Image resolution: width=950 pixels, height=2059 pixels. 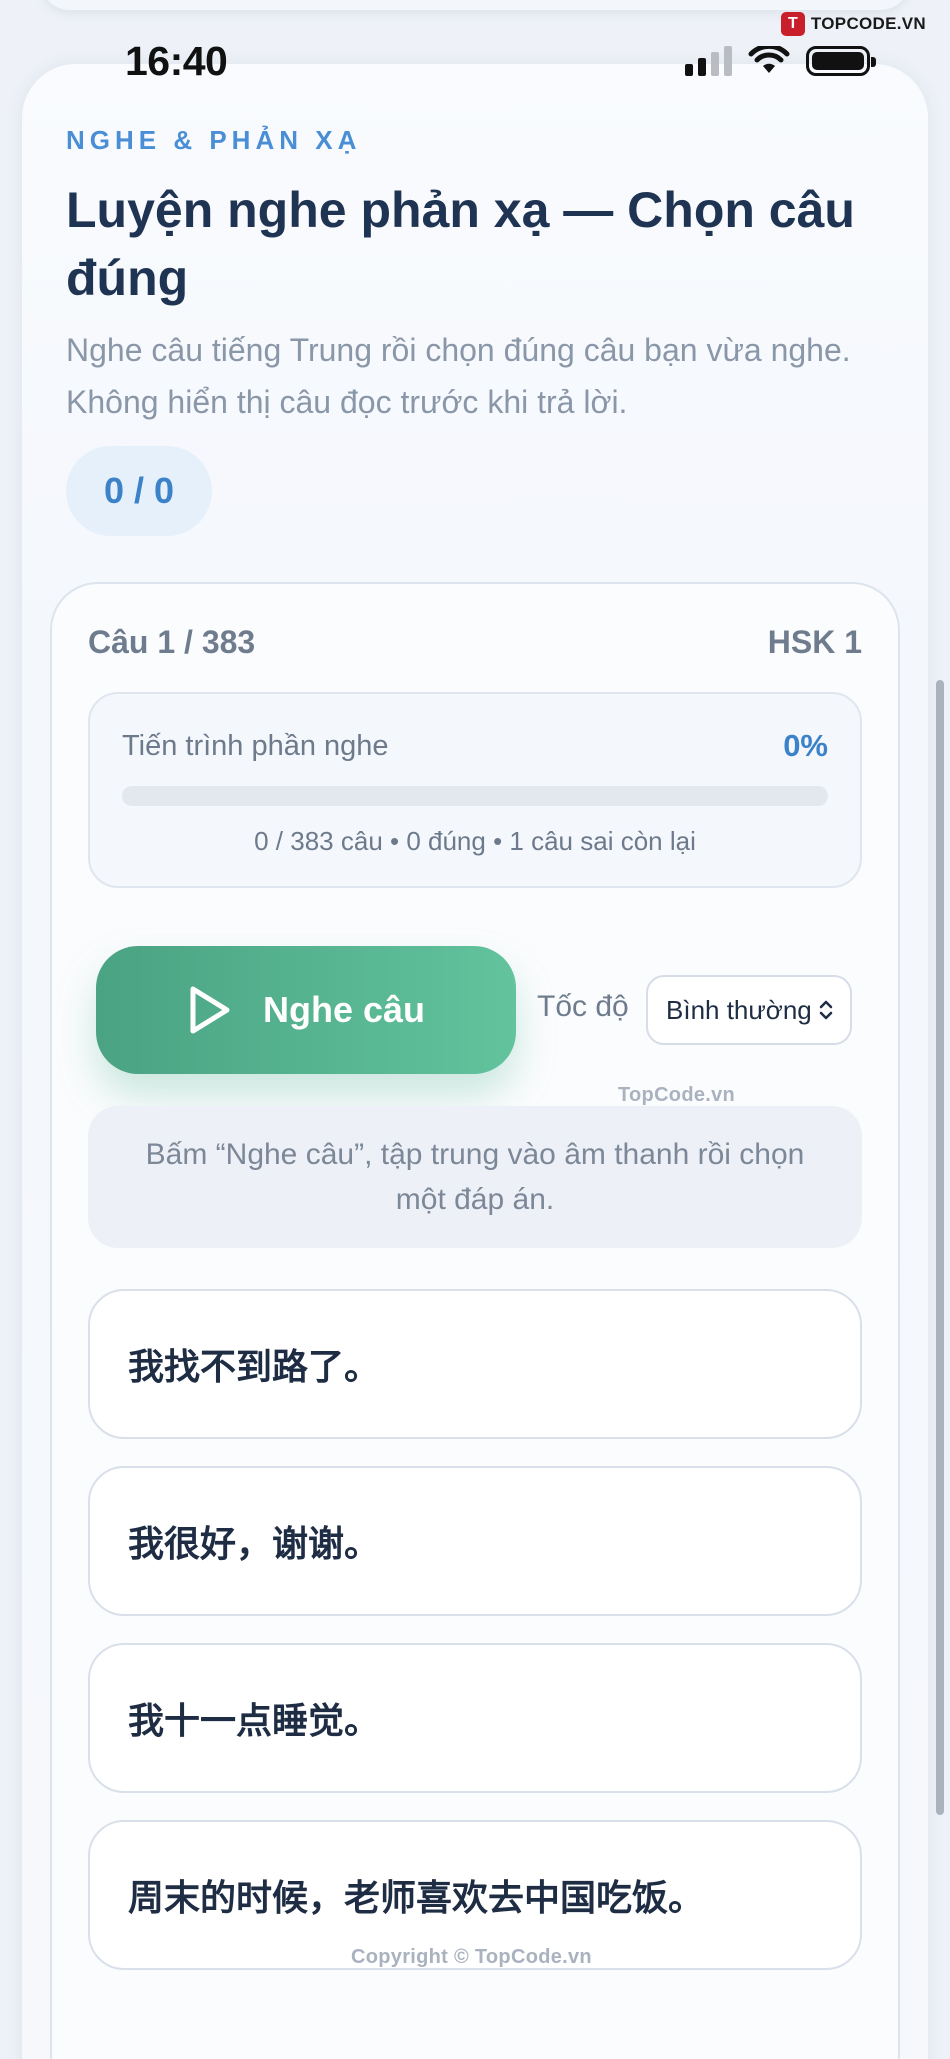 What do you see at coordinates (868, 23) in the screenshot?
I see `brand-logo-text: TOPCODE.VN` at bounding box center [868, 23].